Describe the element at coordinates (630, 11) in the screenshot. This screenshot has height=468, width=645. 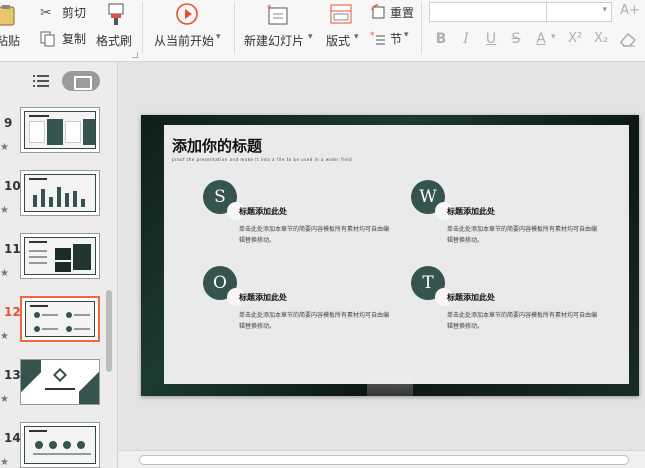
I see `grow-font-button: A+` at that location.